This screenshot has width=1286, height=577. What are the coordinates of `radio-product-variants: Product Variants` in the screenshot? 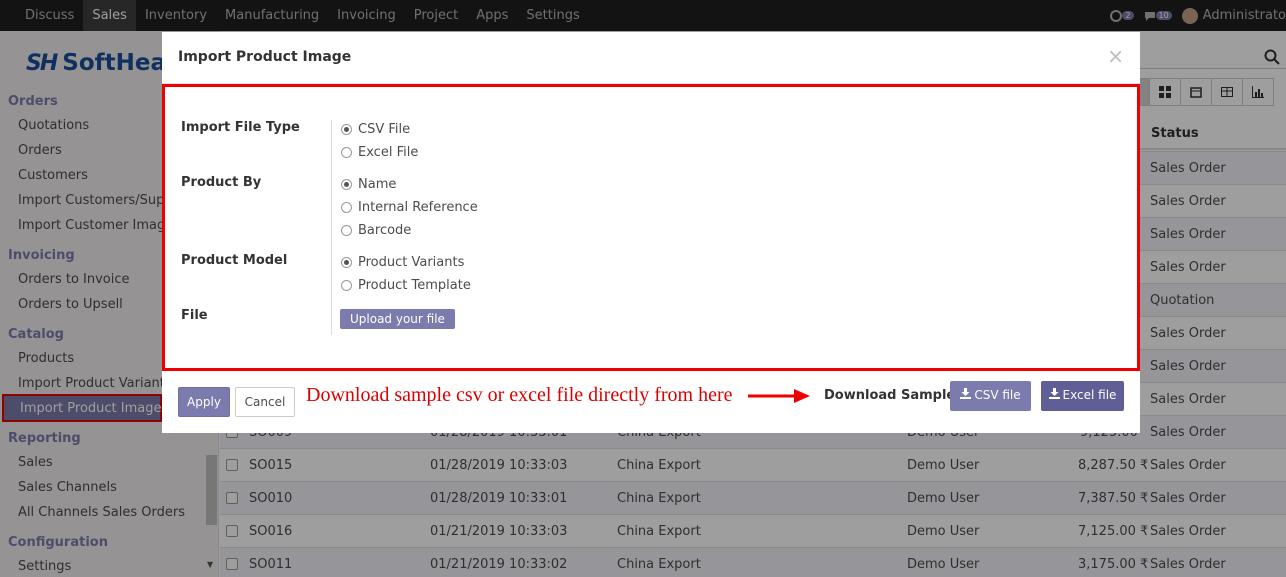 It's located at (402, 262).